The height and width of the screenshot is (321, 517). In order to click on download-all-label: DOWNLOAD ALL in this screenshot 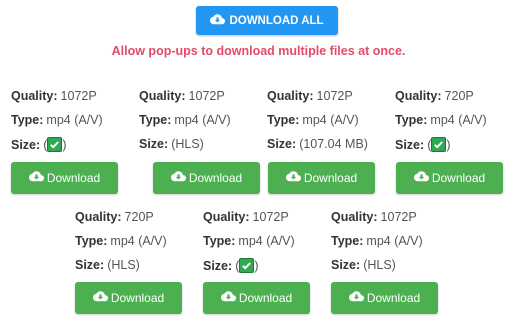, I will do `click(276, 20)`.